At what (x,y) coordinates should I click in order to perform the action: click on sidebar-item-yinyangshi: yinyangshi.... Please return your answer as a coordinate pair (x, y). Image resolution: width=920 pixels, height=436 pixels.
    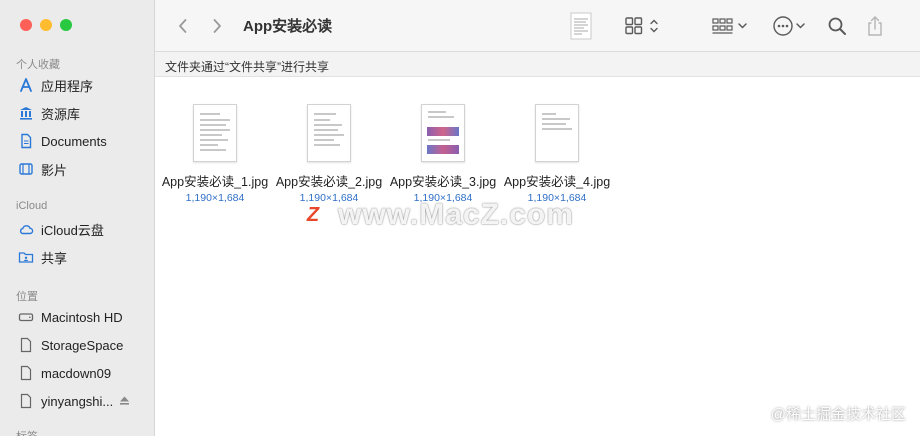
    Looking at the image, I should click on (83, 401).